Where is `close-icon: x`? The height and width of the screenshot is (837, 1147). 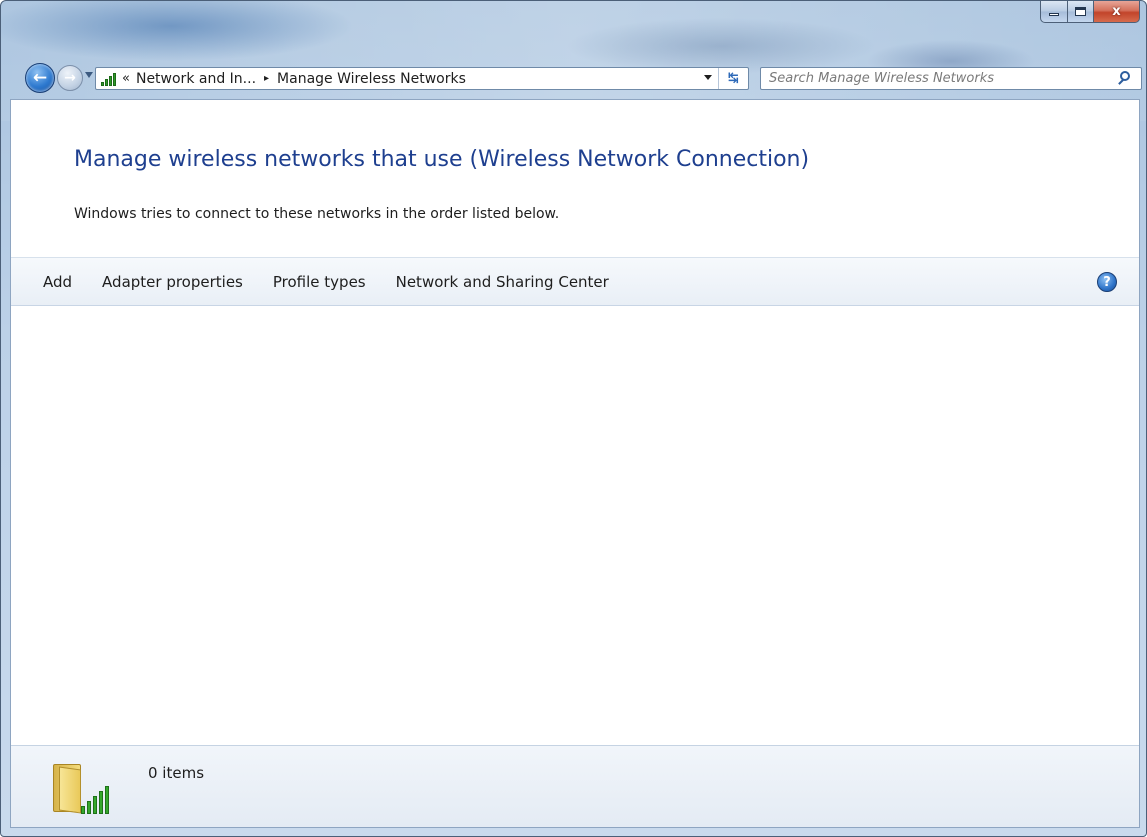 close-icon: x is located at coordinates (1116, 11).